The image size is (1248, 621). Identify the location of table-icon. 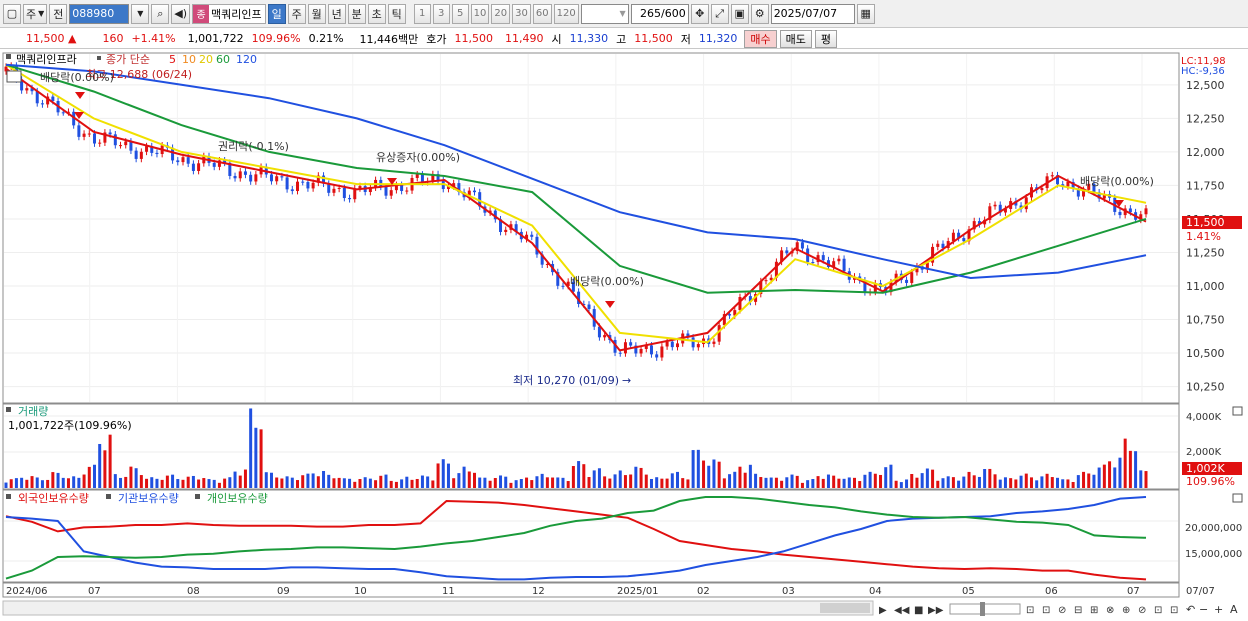
(14, 76).